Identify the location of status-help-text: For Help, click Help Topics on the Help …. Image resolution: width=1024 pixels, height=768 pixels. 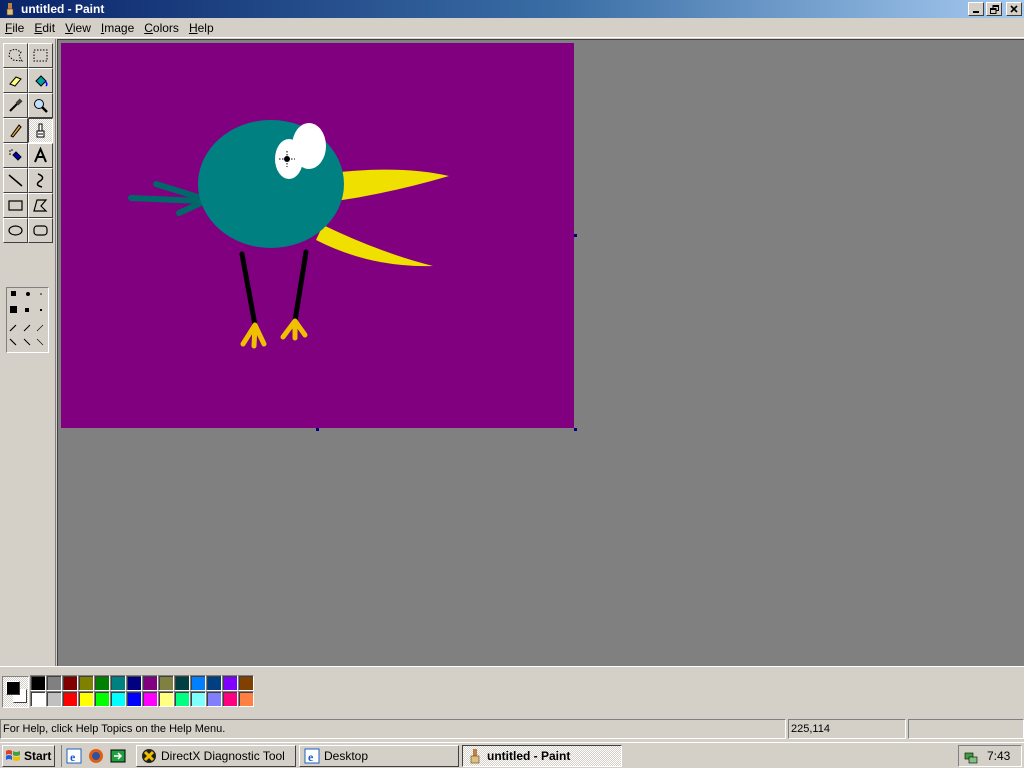
(393, 729).